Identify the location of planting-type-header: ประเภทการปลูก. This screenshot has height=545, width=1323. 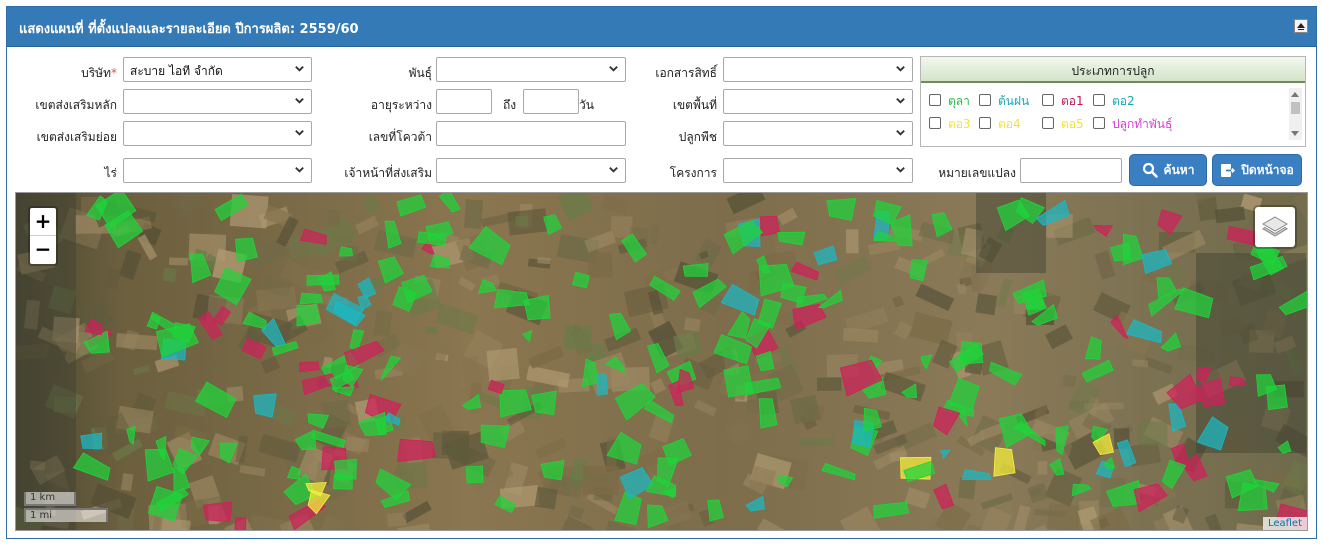
(1113, 70).